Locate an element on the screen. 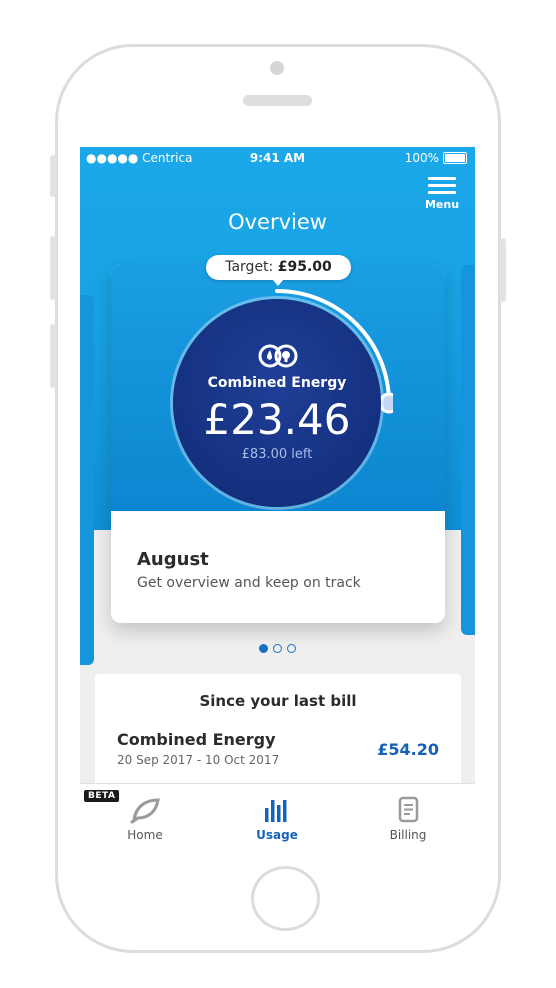 Image resolution: width=556 pixels, height=988 pixels. bill-icon is located at coordinates (408, 809).